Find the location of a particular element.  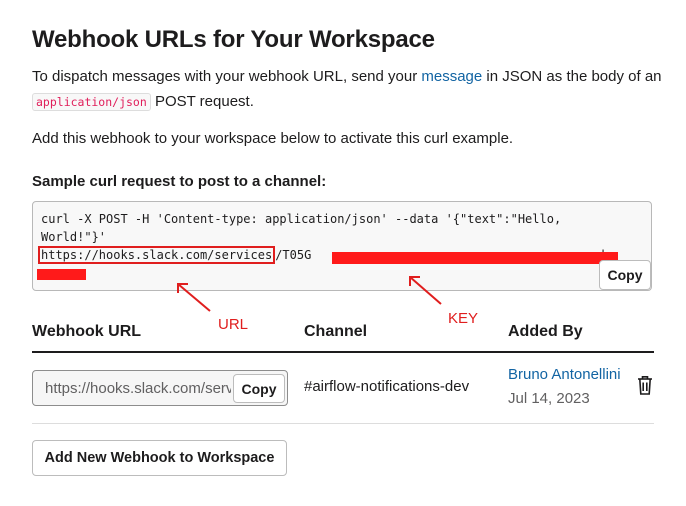

copy-webhook-url-button: Copy is located at coordinates (259, 388).